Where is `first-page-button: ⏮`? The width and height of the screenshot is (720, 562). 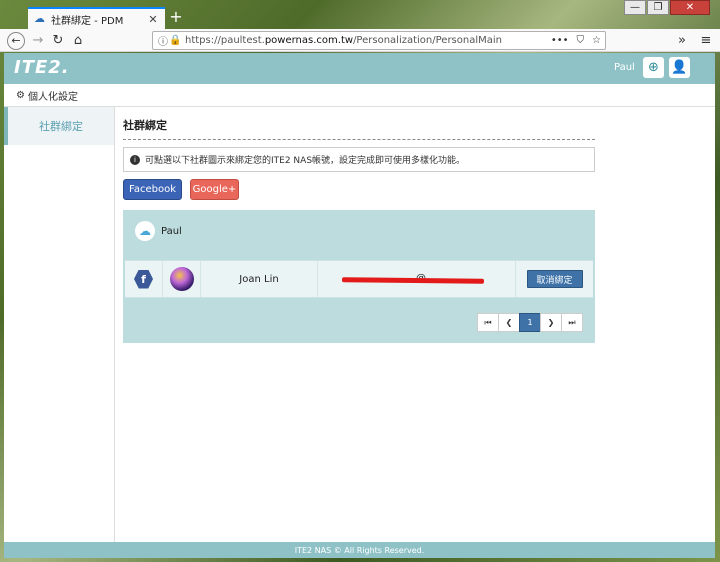
first-page-button: ⏮ is located at coordinates (488, 322).